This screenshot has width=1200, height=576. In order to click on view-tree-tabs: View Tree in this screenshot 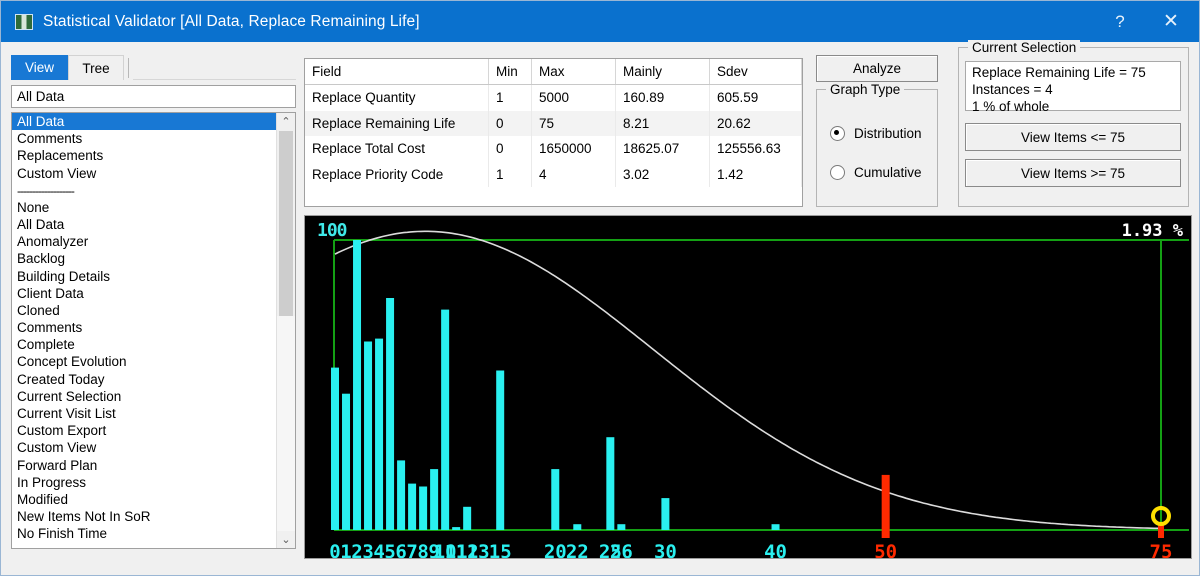, I will do `click(153, 66)`.